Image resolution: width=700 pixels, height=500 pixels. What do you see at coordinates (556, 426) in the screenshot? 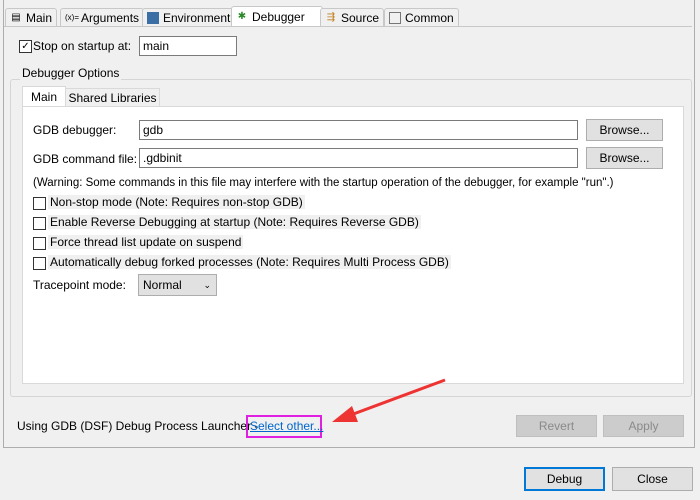
I see `revert-button: Revert` at bounding box center [556, 426].